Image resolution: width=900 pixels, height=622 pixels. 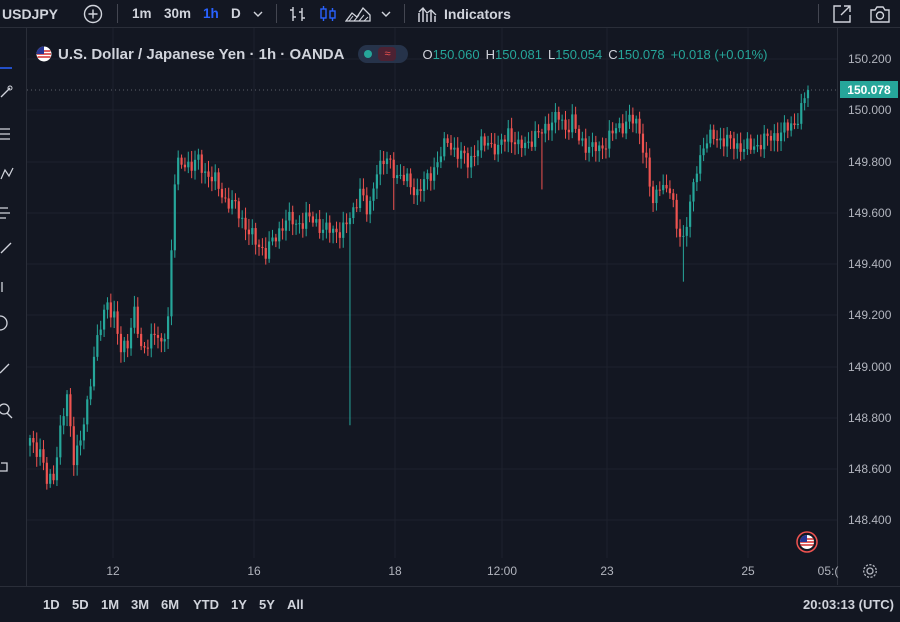 I want to click on market-status-badge: ≈, so click(x=383, y=54).